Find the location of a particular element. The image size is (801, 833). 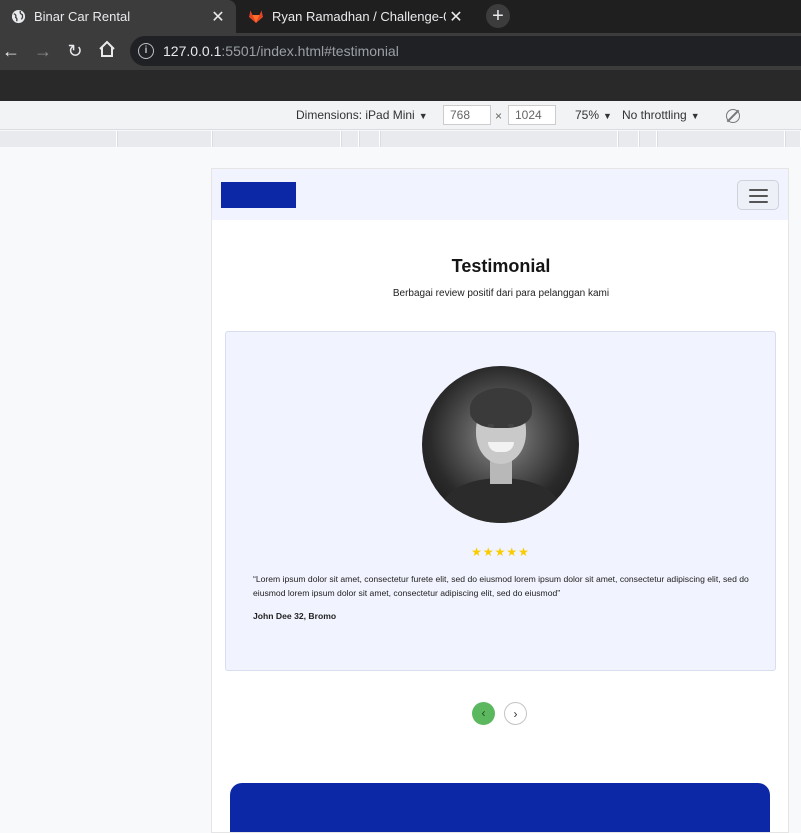

width-input: 768 is located at coordinates (467, 115).